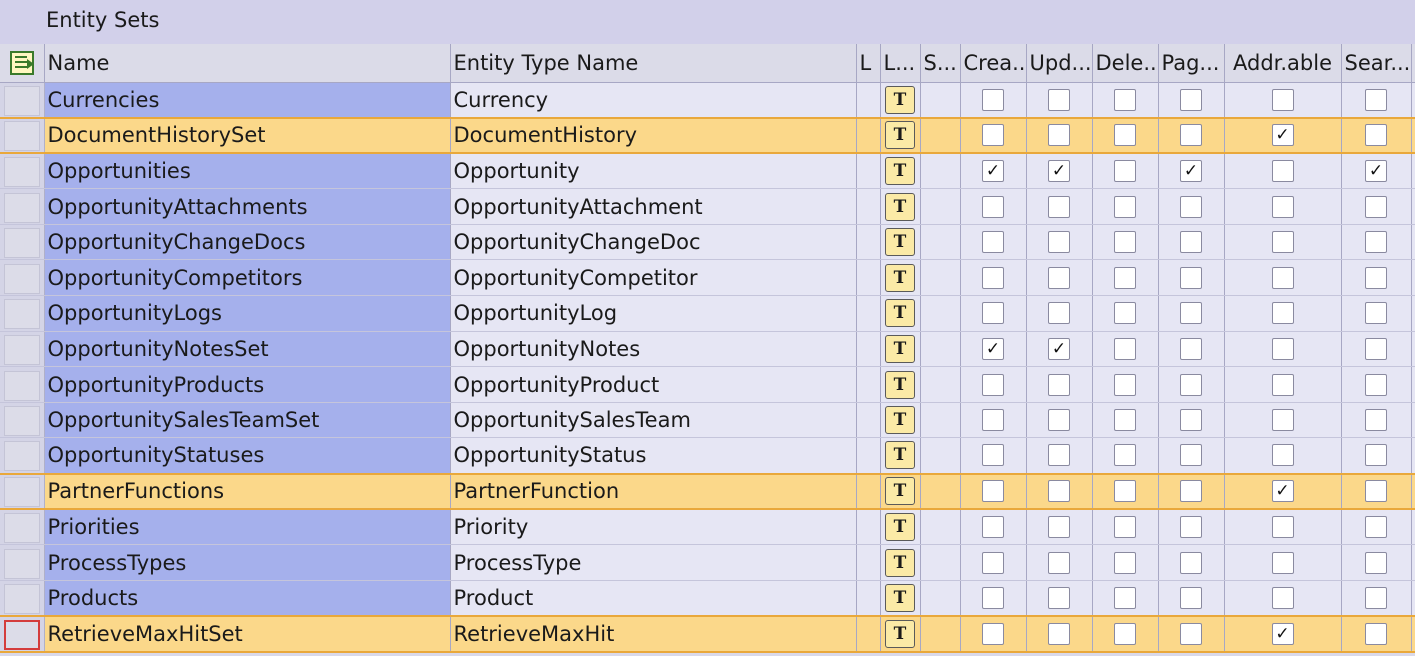  Describe the element at coordinates (707, 171) in the screenshot. I see `table-row: Opportunities Opportunity T ✓ ✓ ✓ ✓` at that location.